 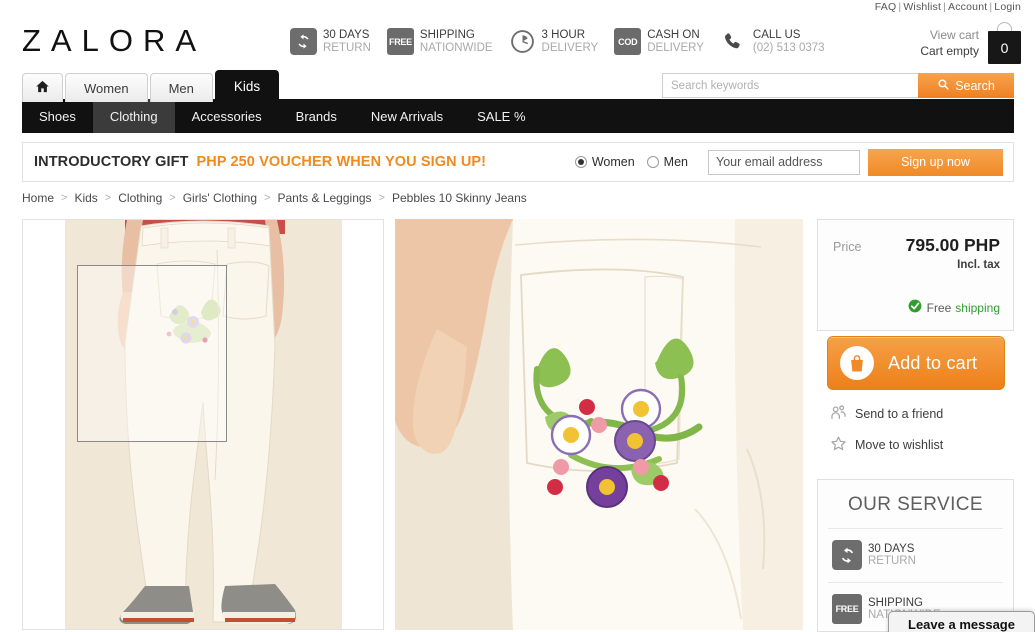 I want to click on nav-tab-kids: Kids, so click(x=247, y=86).